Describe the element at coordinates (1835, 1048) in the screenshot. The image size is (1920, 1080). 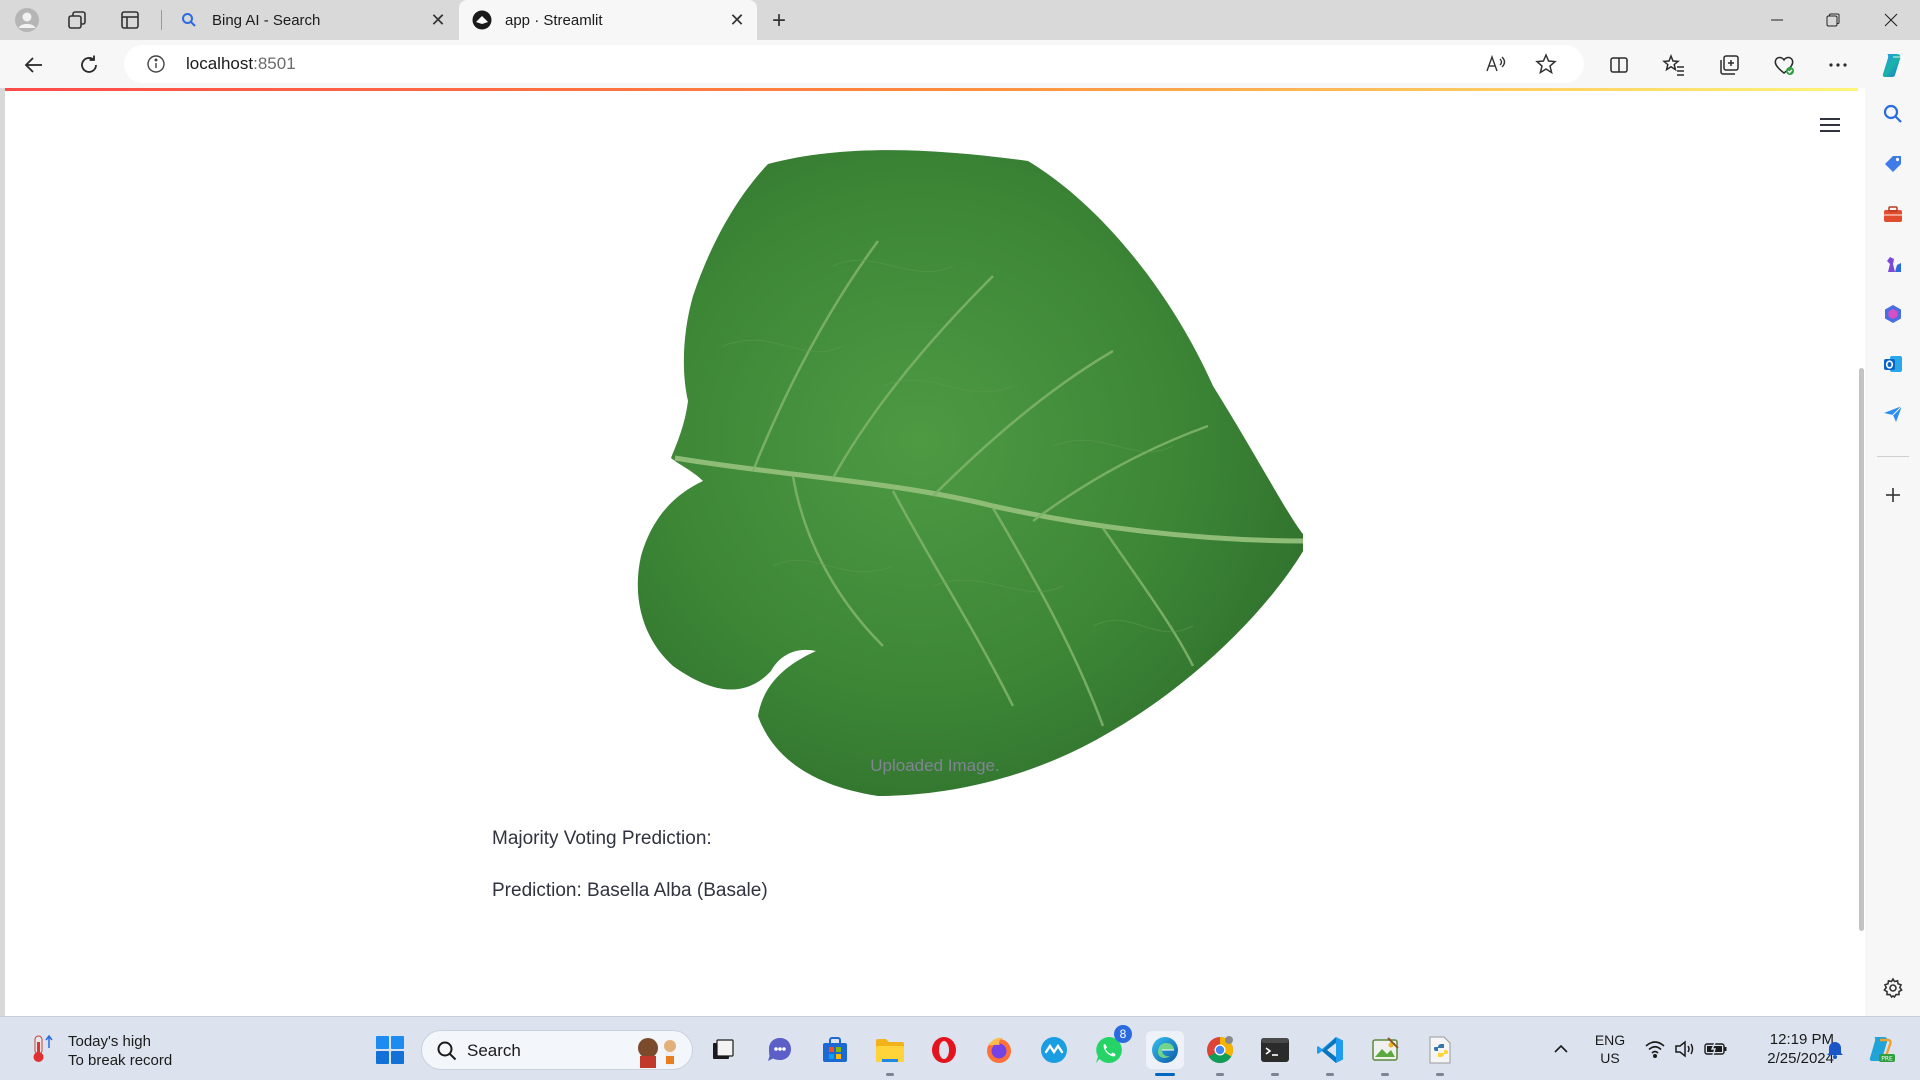
I see `notification-bell-icon` at that location.